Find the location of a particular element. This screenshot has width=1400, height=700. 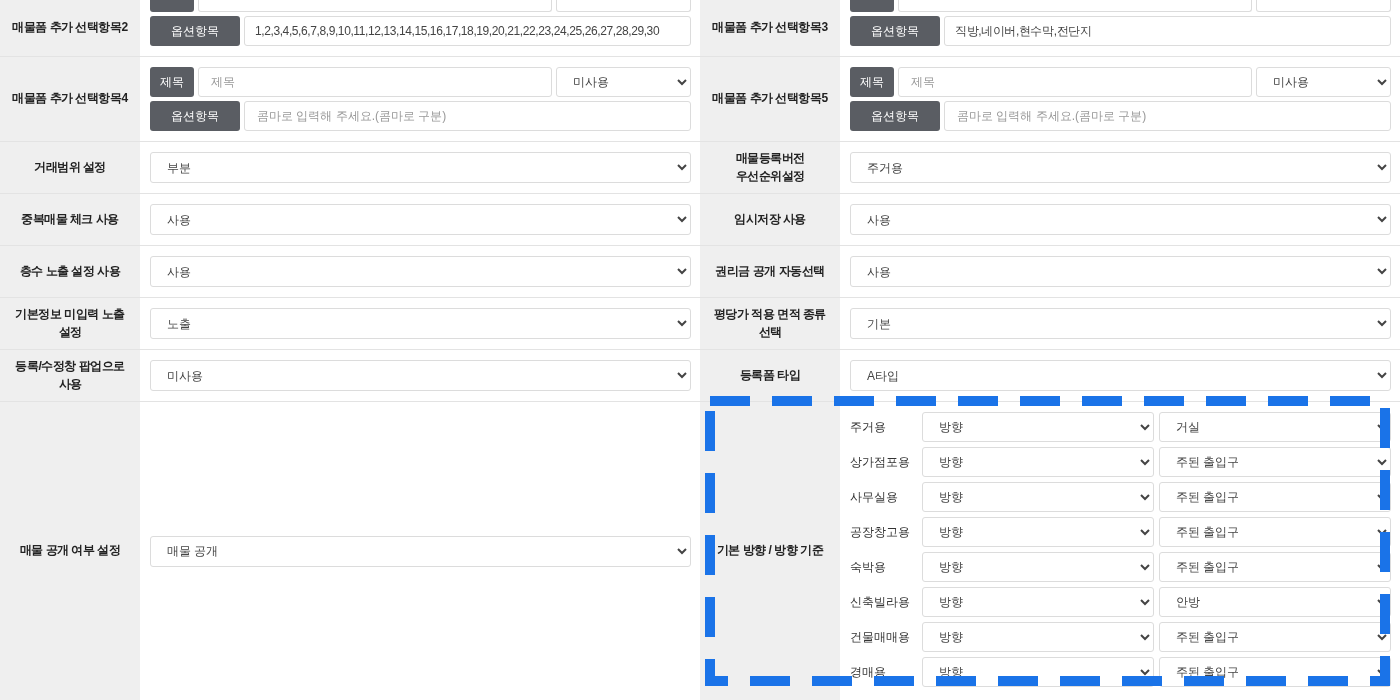

usage-type-label: 사무실용 is located at coordinates (874, 497).